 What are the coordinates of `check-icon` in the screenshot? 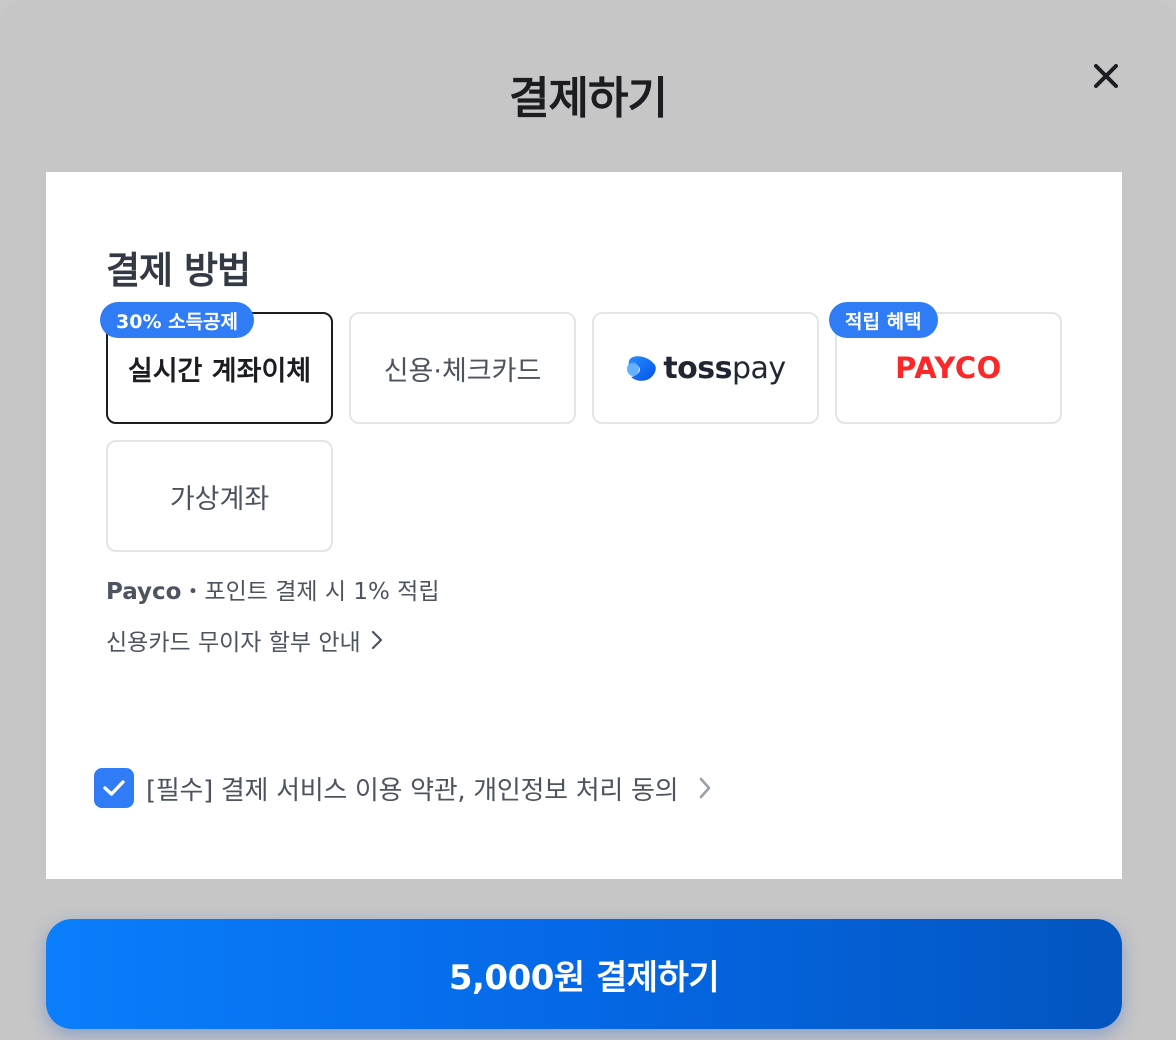 It's located at (114, 788).